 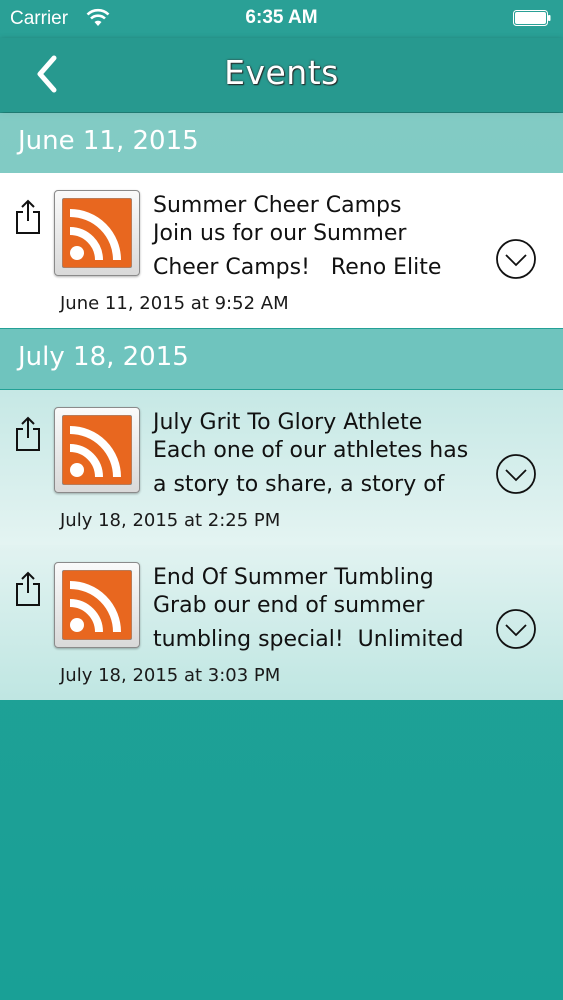 I want to click on navigation-bar: Events, so click(x=281, y=75).